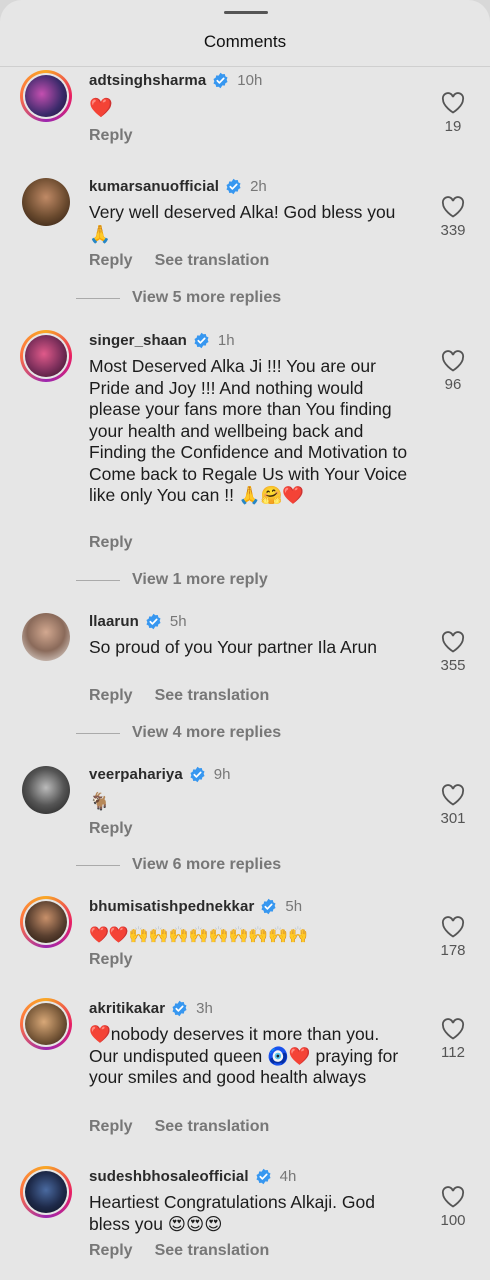 This screenshot has width=490, height=1280. What do you see at coordinates (258, 186) in the screenshot?
I see `timestamp: 2h` at bounding box center [258, 186].